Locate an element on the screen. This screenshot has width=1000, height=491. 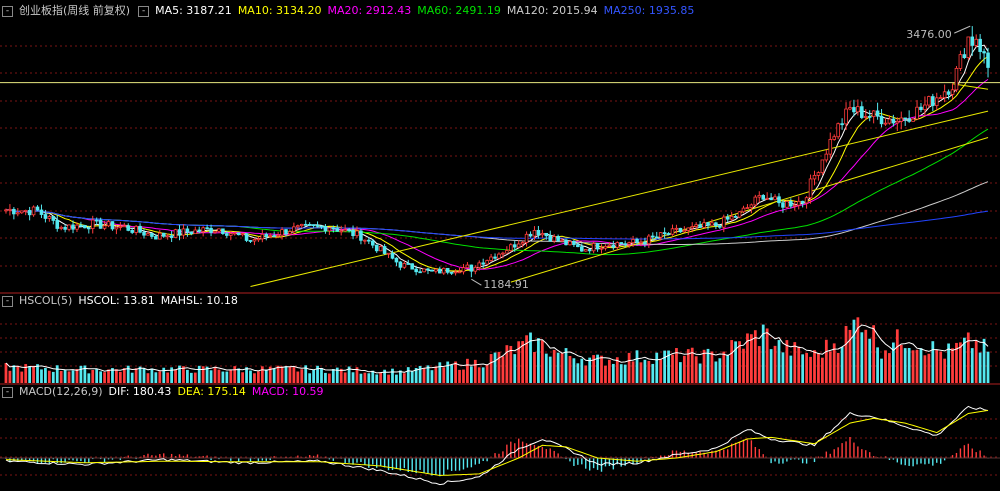
low-pointer is located at coordinates (476, 282).